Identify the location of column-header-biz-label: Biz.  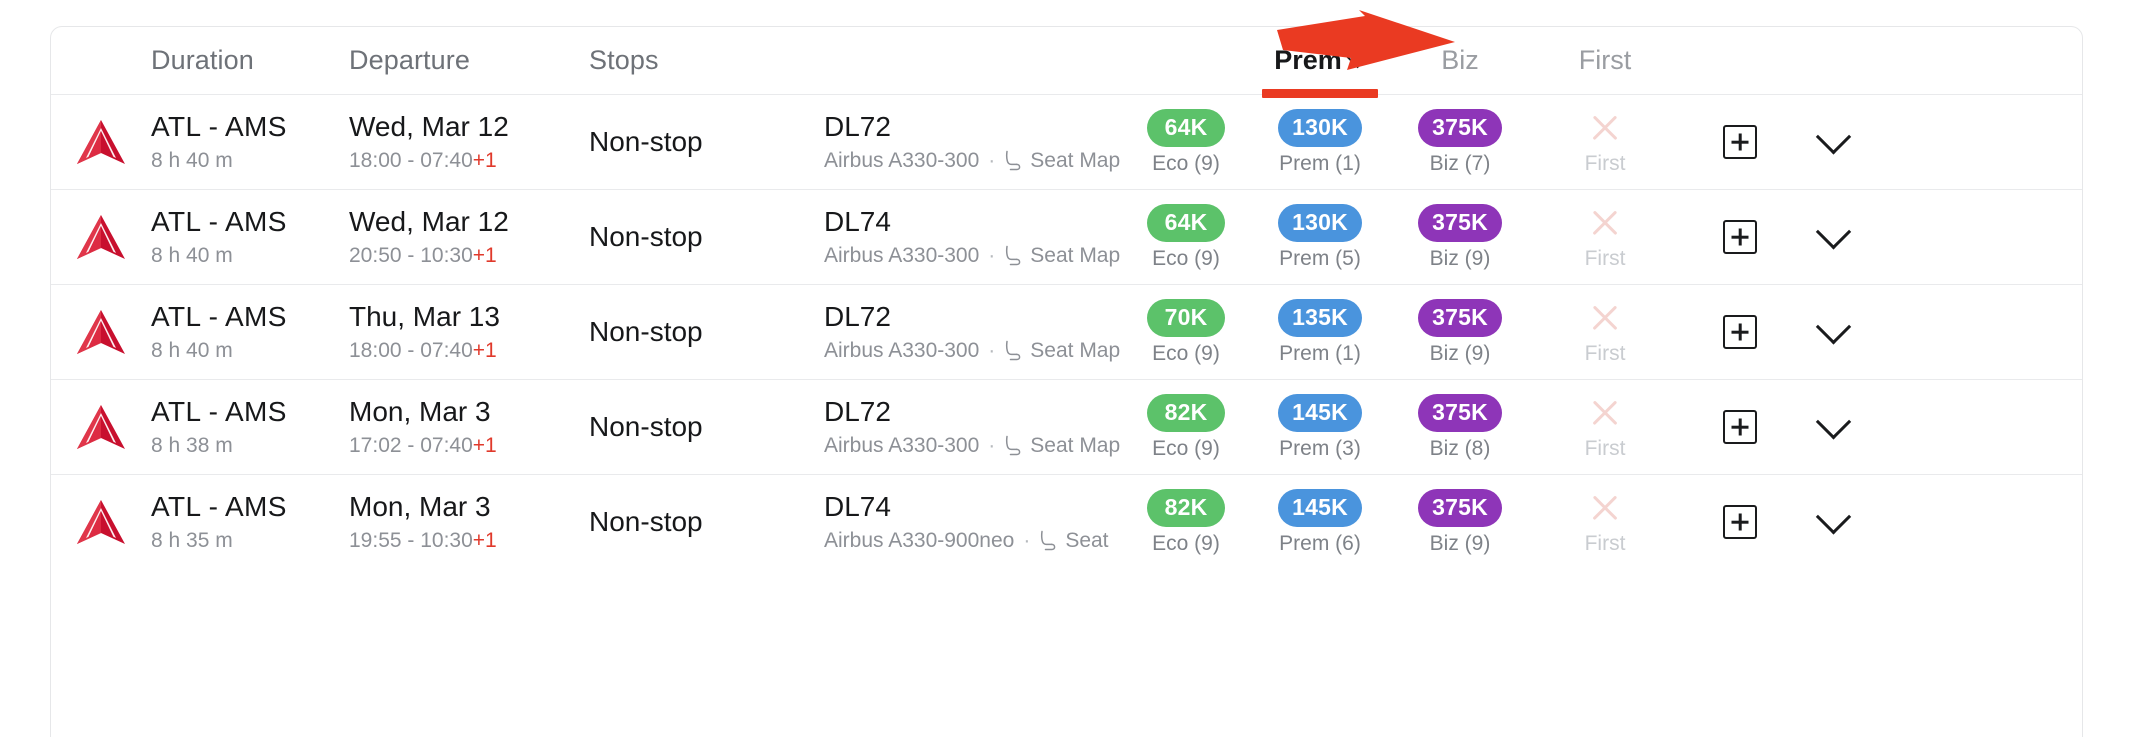
(1460, 60).